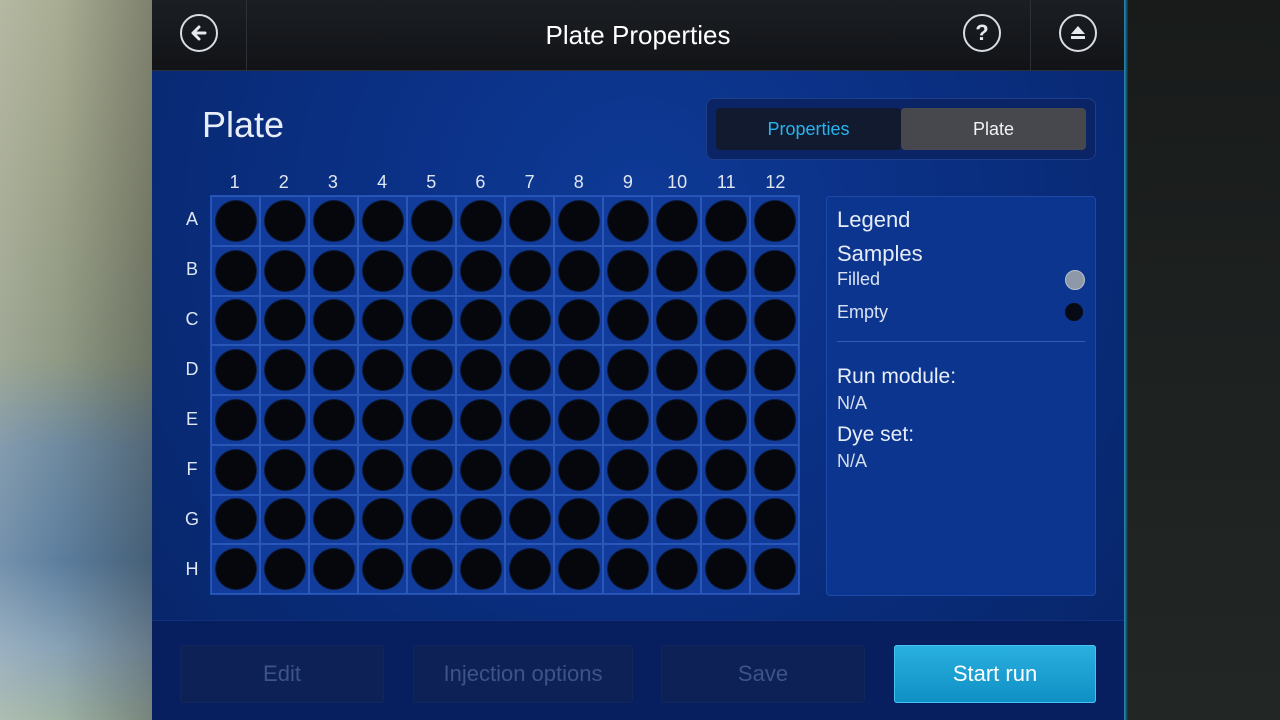 The height and width of the screenshot is (720, 1280). Describe the element at coordinates (993, 129) in the screenshot. I see `tab-plate: Plate` at that location.